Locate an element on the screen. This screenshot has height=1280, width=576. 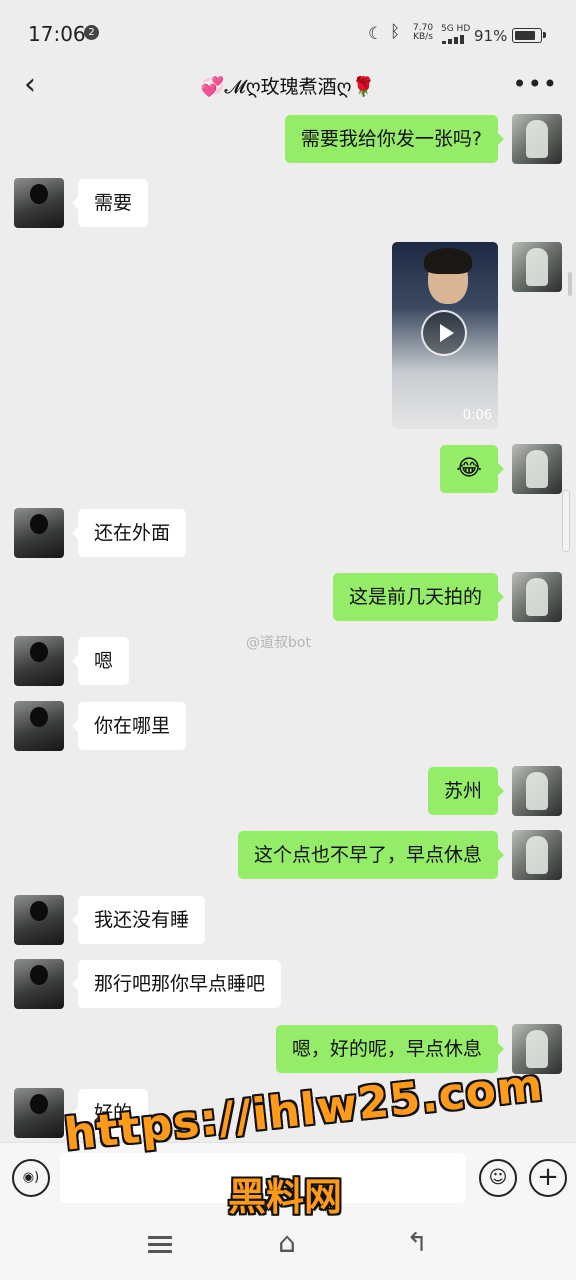
my-emoji-bubble: 😂 is located at coordinates (472, 469).